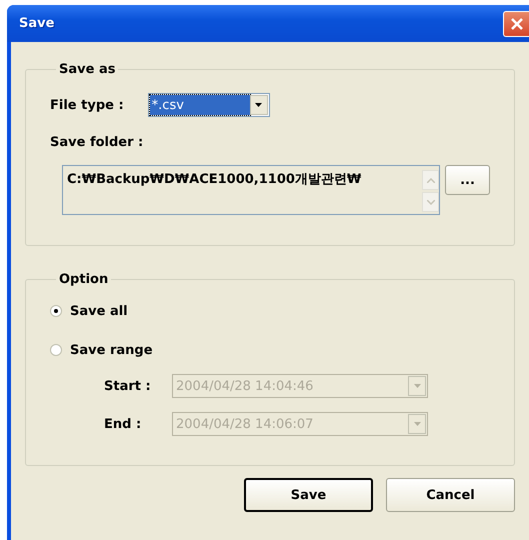 The width and height of the screenshot is (529, 540). Describe the element at coordinates (430, 202) in the screenshot. I see `scroll-down-icon` at that location.